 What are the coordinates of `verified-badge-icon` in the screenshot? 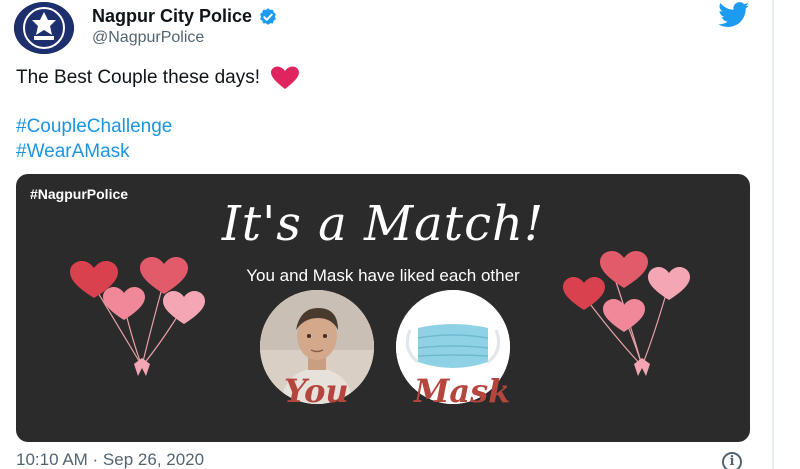 It's located at (268, 16).